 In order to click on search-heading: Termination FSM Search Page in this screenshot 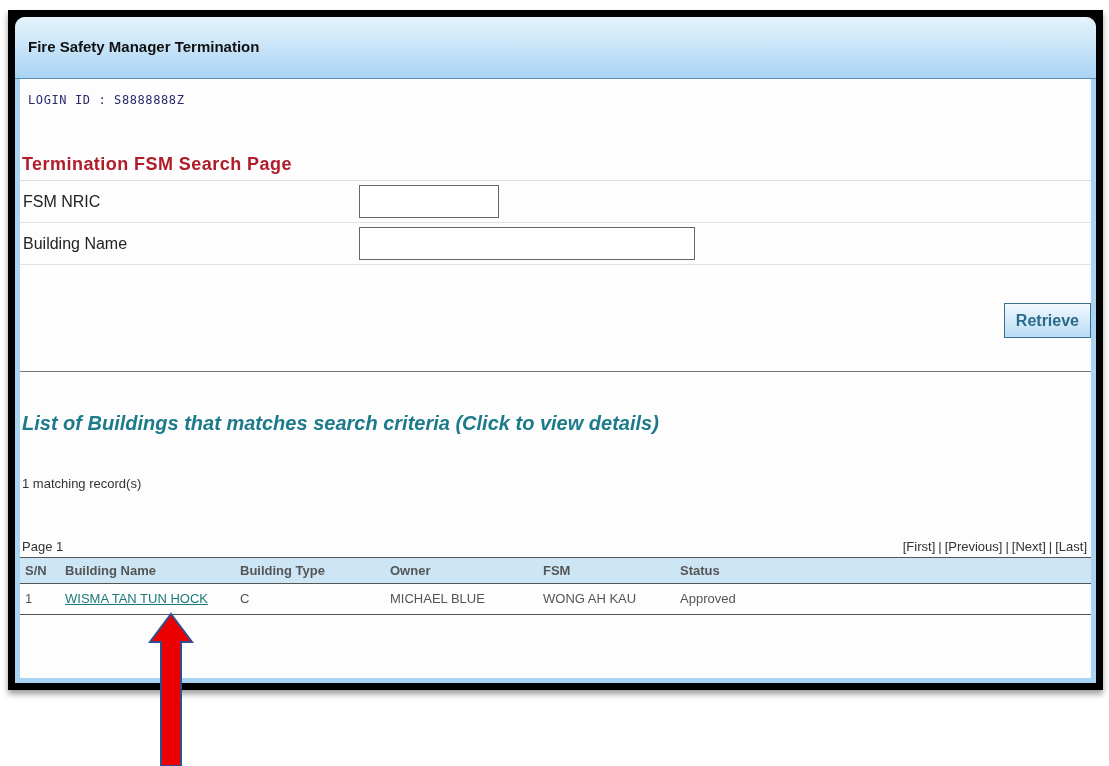, I will do `click(157, 164)`.